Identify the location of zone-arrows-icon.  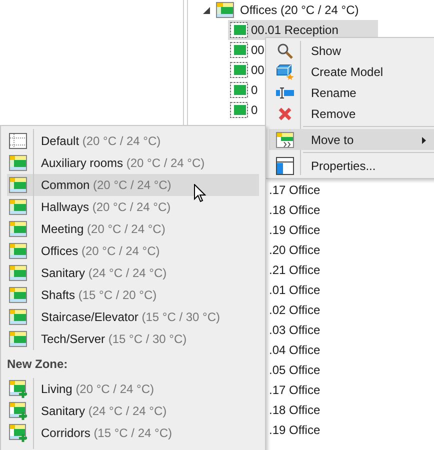
(285, 140).